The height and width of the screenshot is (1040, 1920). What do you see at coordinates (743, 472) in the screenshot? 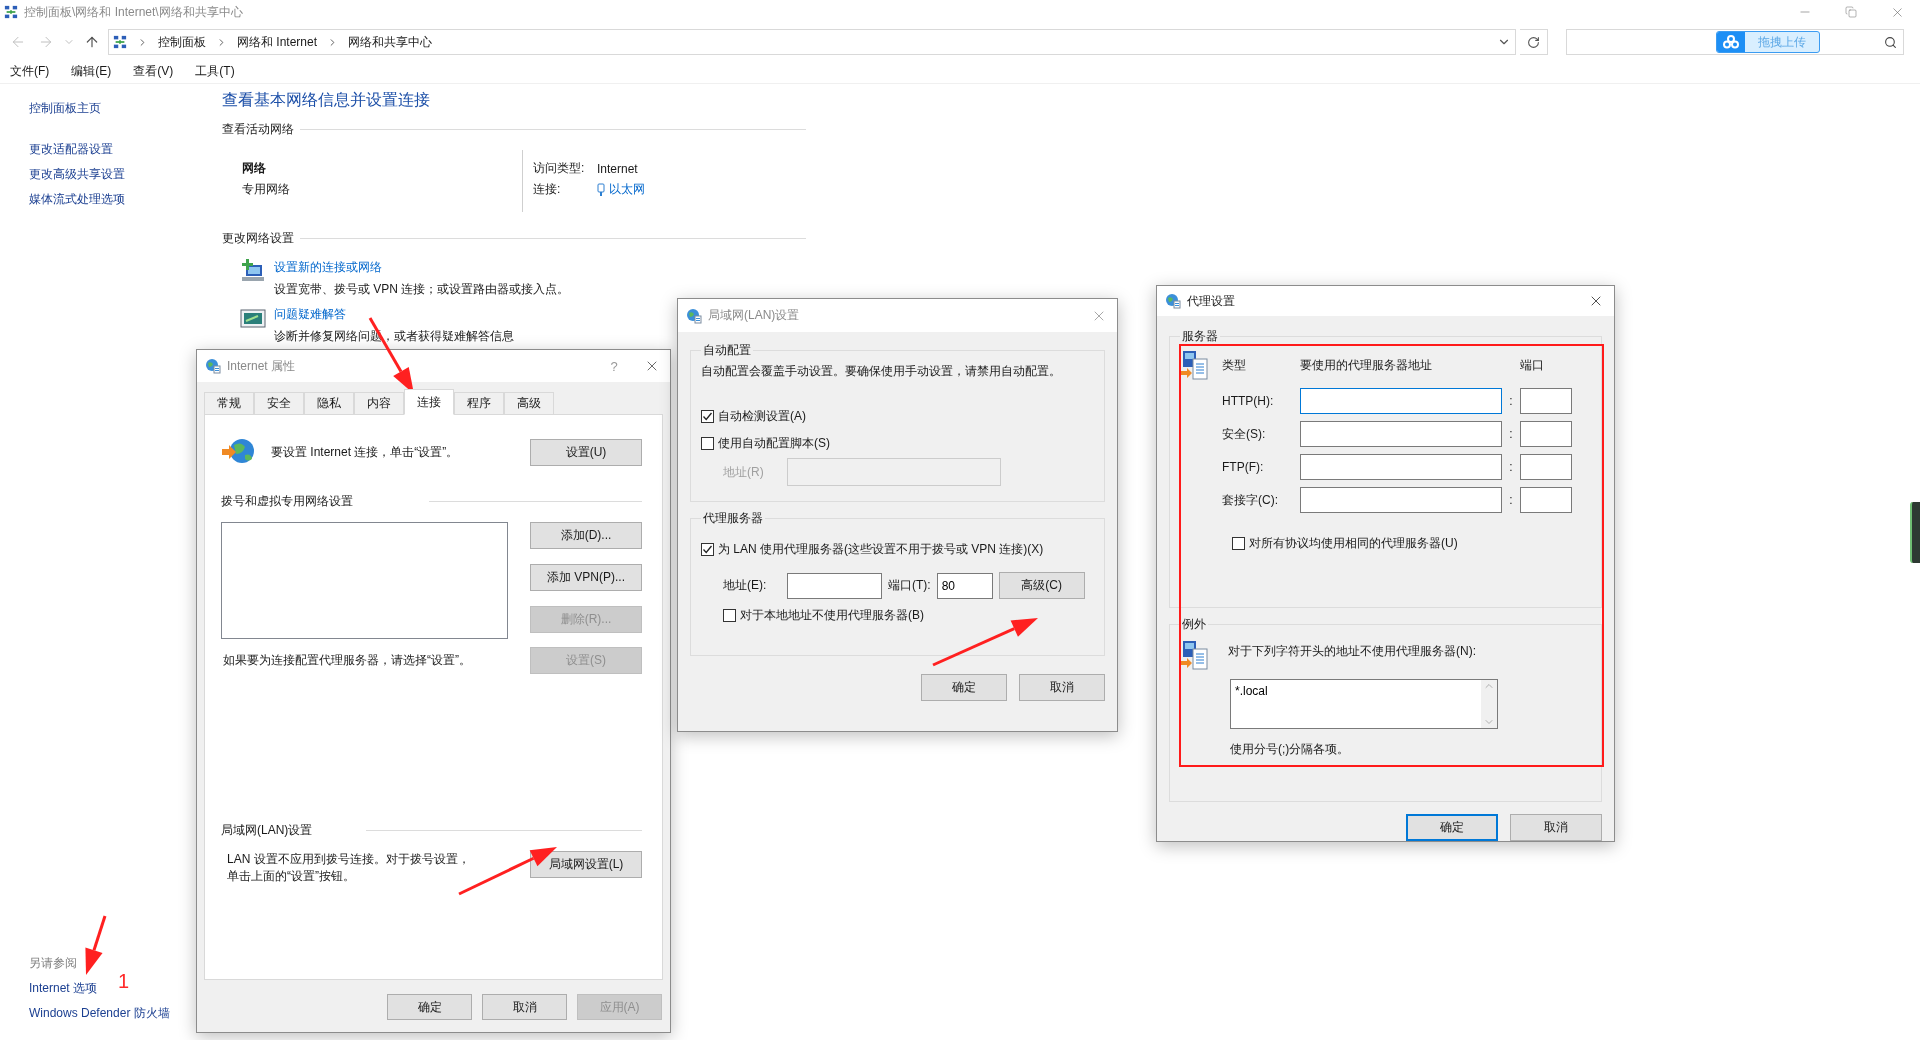
I see `field-label: 地址(R)` at bounding box center [743, 472].